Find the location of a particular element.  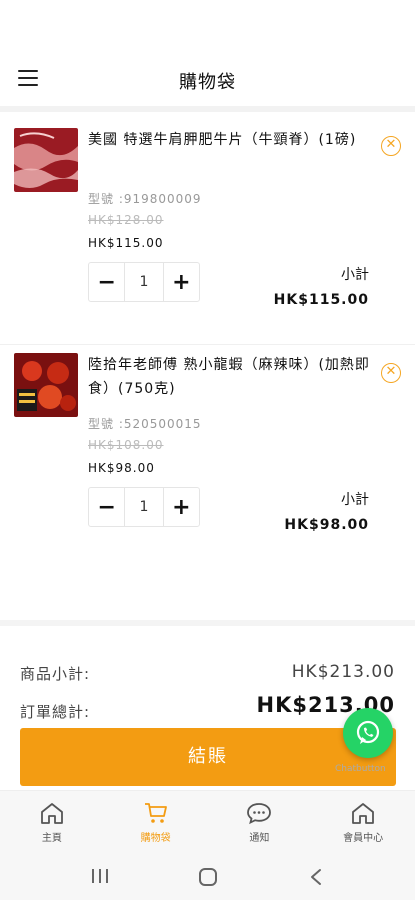

product-image-crayfish is located at coordinates (46, 385).